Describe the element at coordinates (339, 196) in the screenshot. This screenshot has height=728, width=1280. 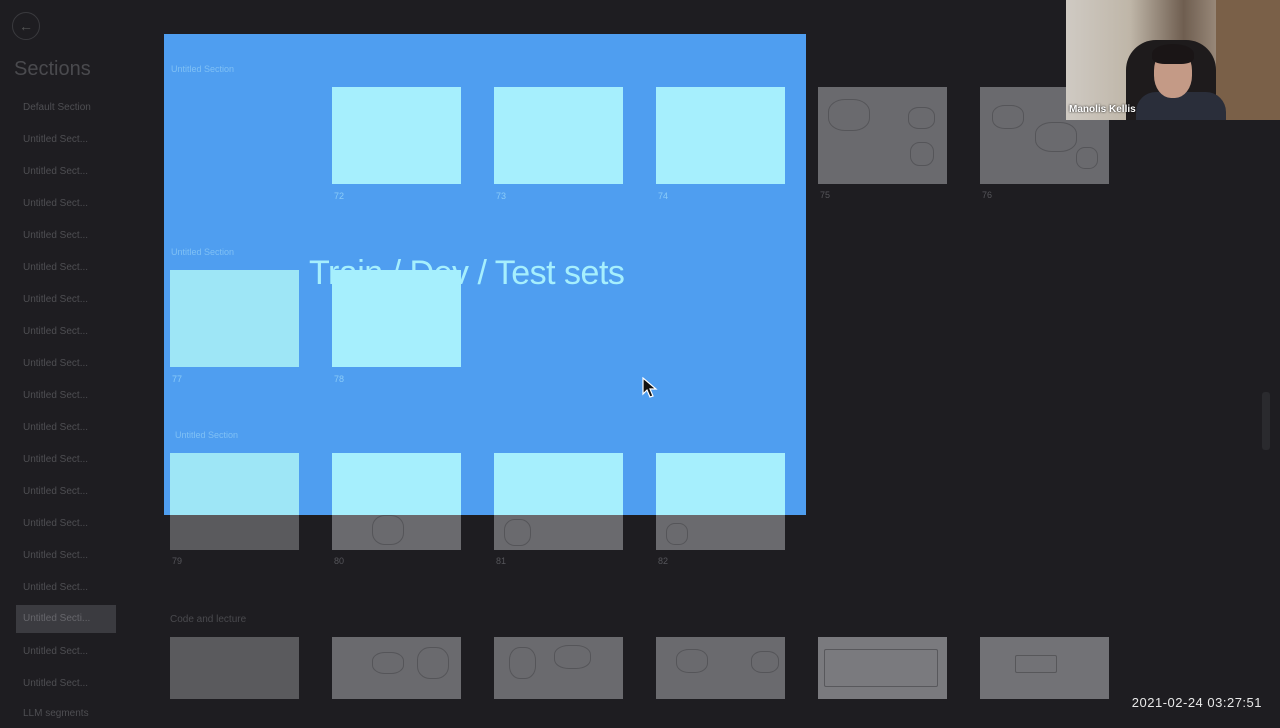
I see `slide-number: 72` at that location.